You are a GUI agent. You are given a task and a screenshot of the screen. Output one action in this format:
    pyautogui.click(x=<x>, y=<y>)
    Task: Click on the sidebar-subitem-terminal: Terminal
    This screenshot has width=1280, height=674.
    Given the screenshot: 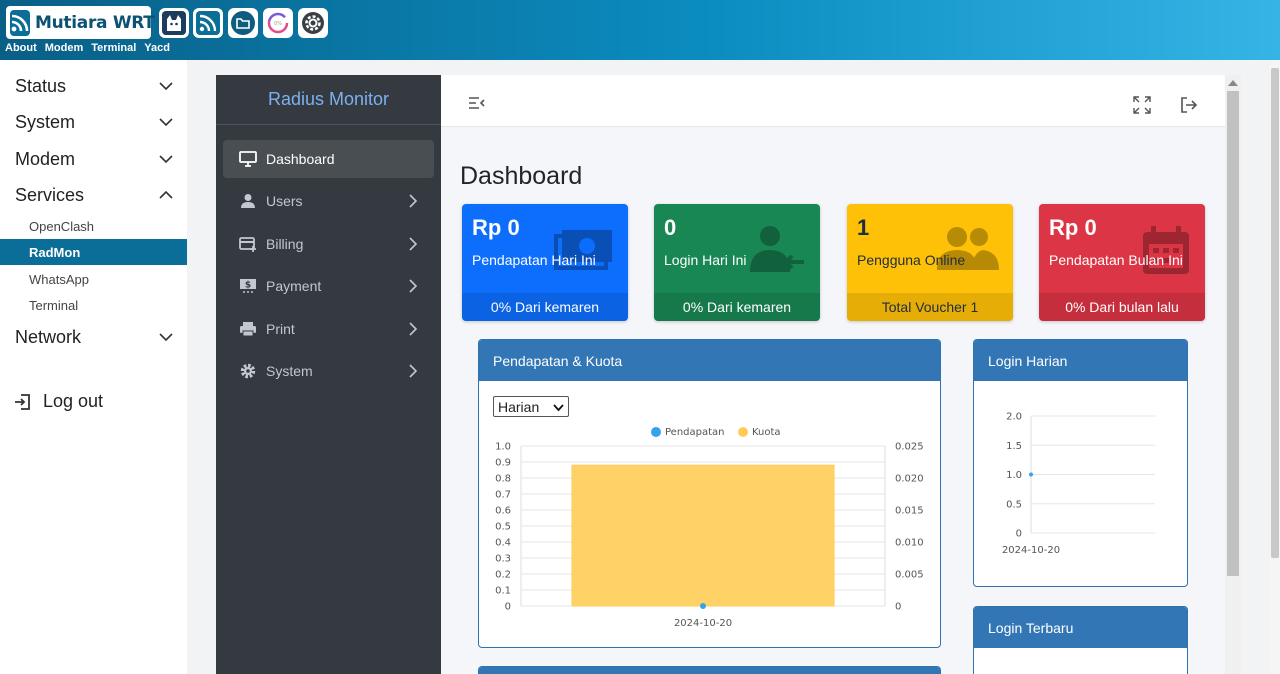 What is the action you would take?
    pyautogui.click(x=93, y=305)
    